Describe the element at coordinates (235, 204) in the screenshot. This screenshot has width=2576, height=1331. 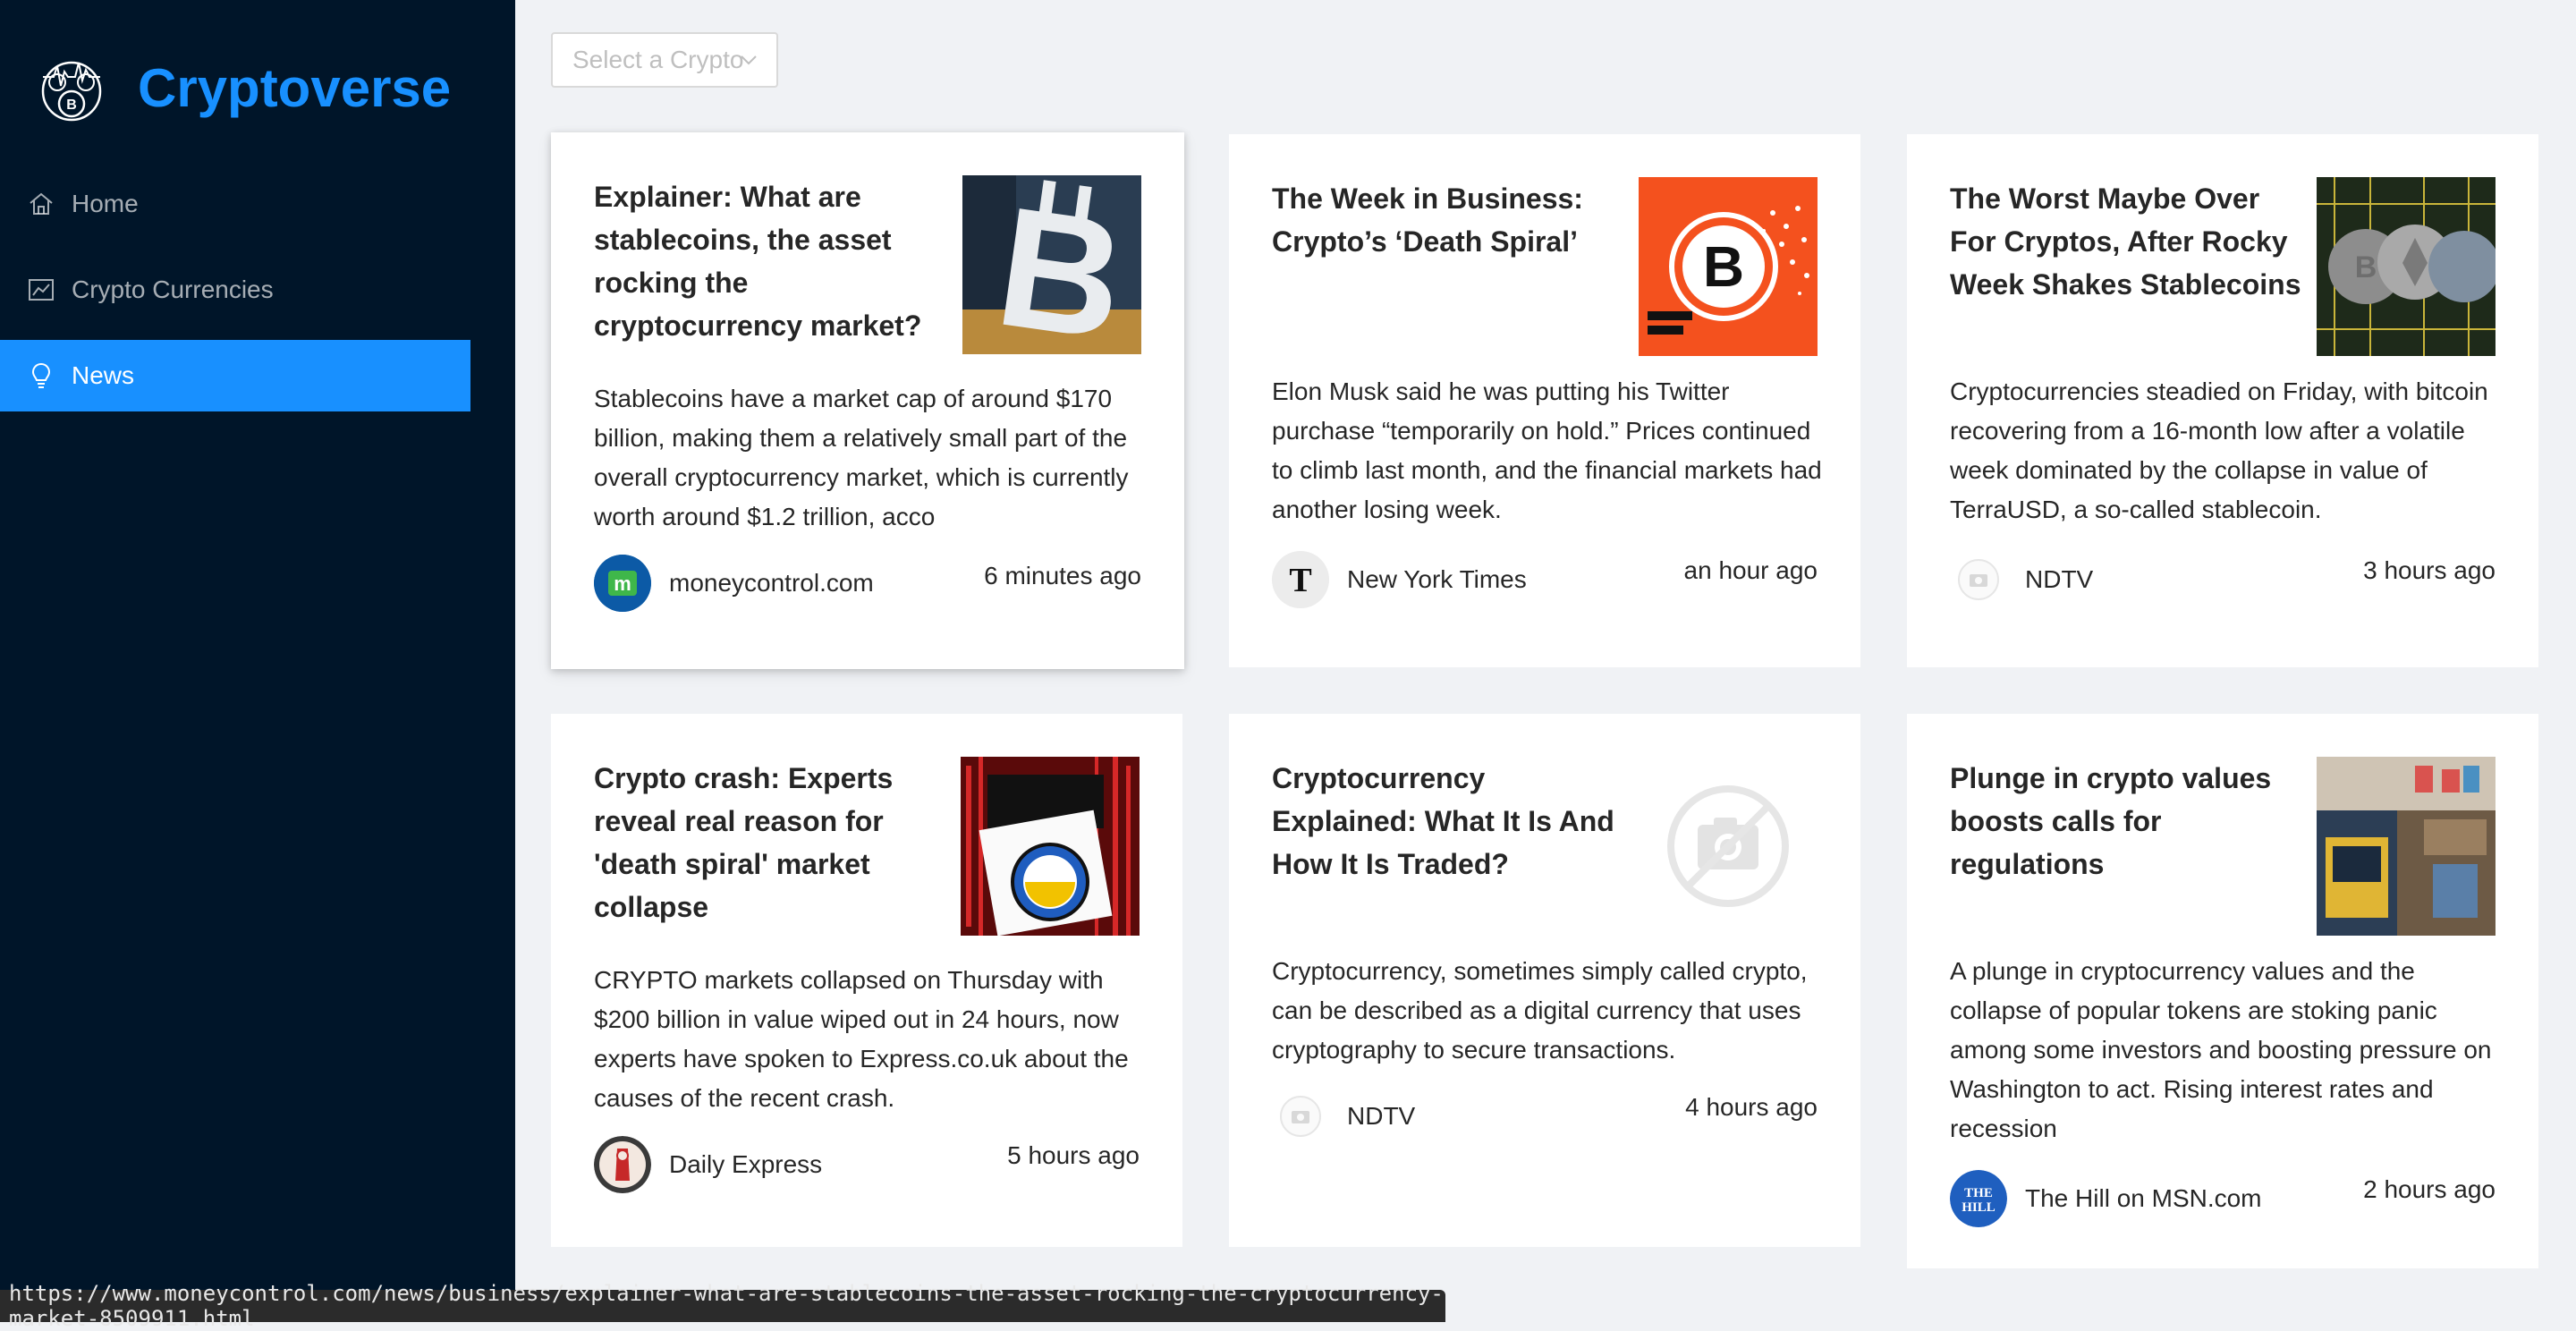
I see `sidebar-item-home: Home` at that location.